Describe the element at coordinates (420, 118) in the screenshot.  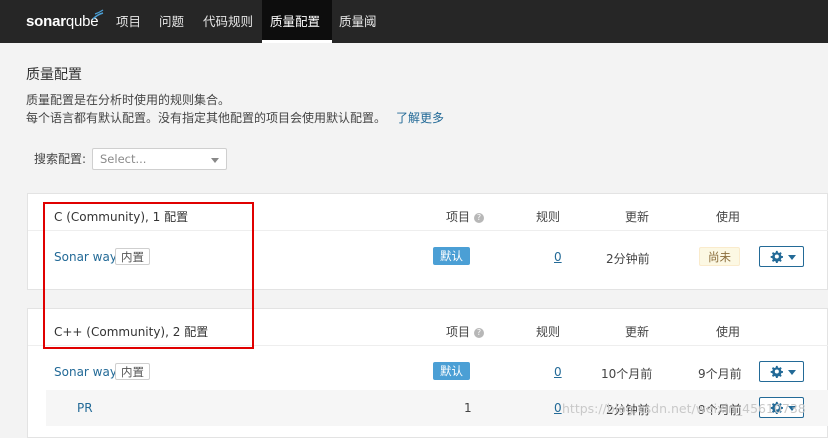
I see `learn-more-link: 了解更多` at that location.